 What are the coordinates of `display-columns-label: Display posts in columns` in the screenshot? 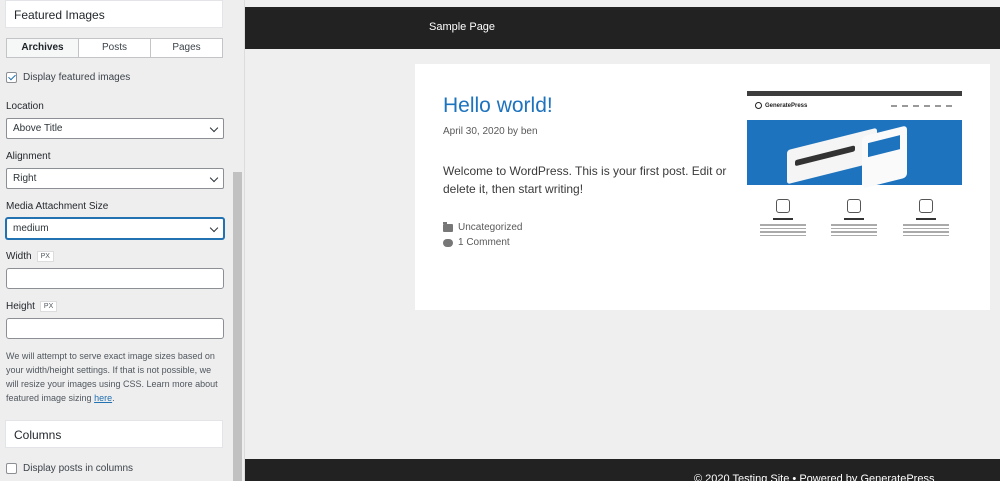 It's located at (78, 468).